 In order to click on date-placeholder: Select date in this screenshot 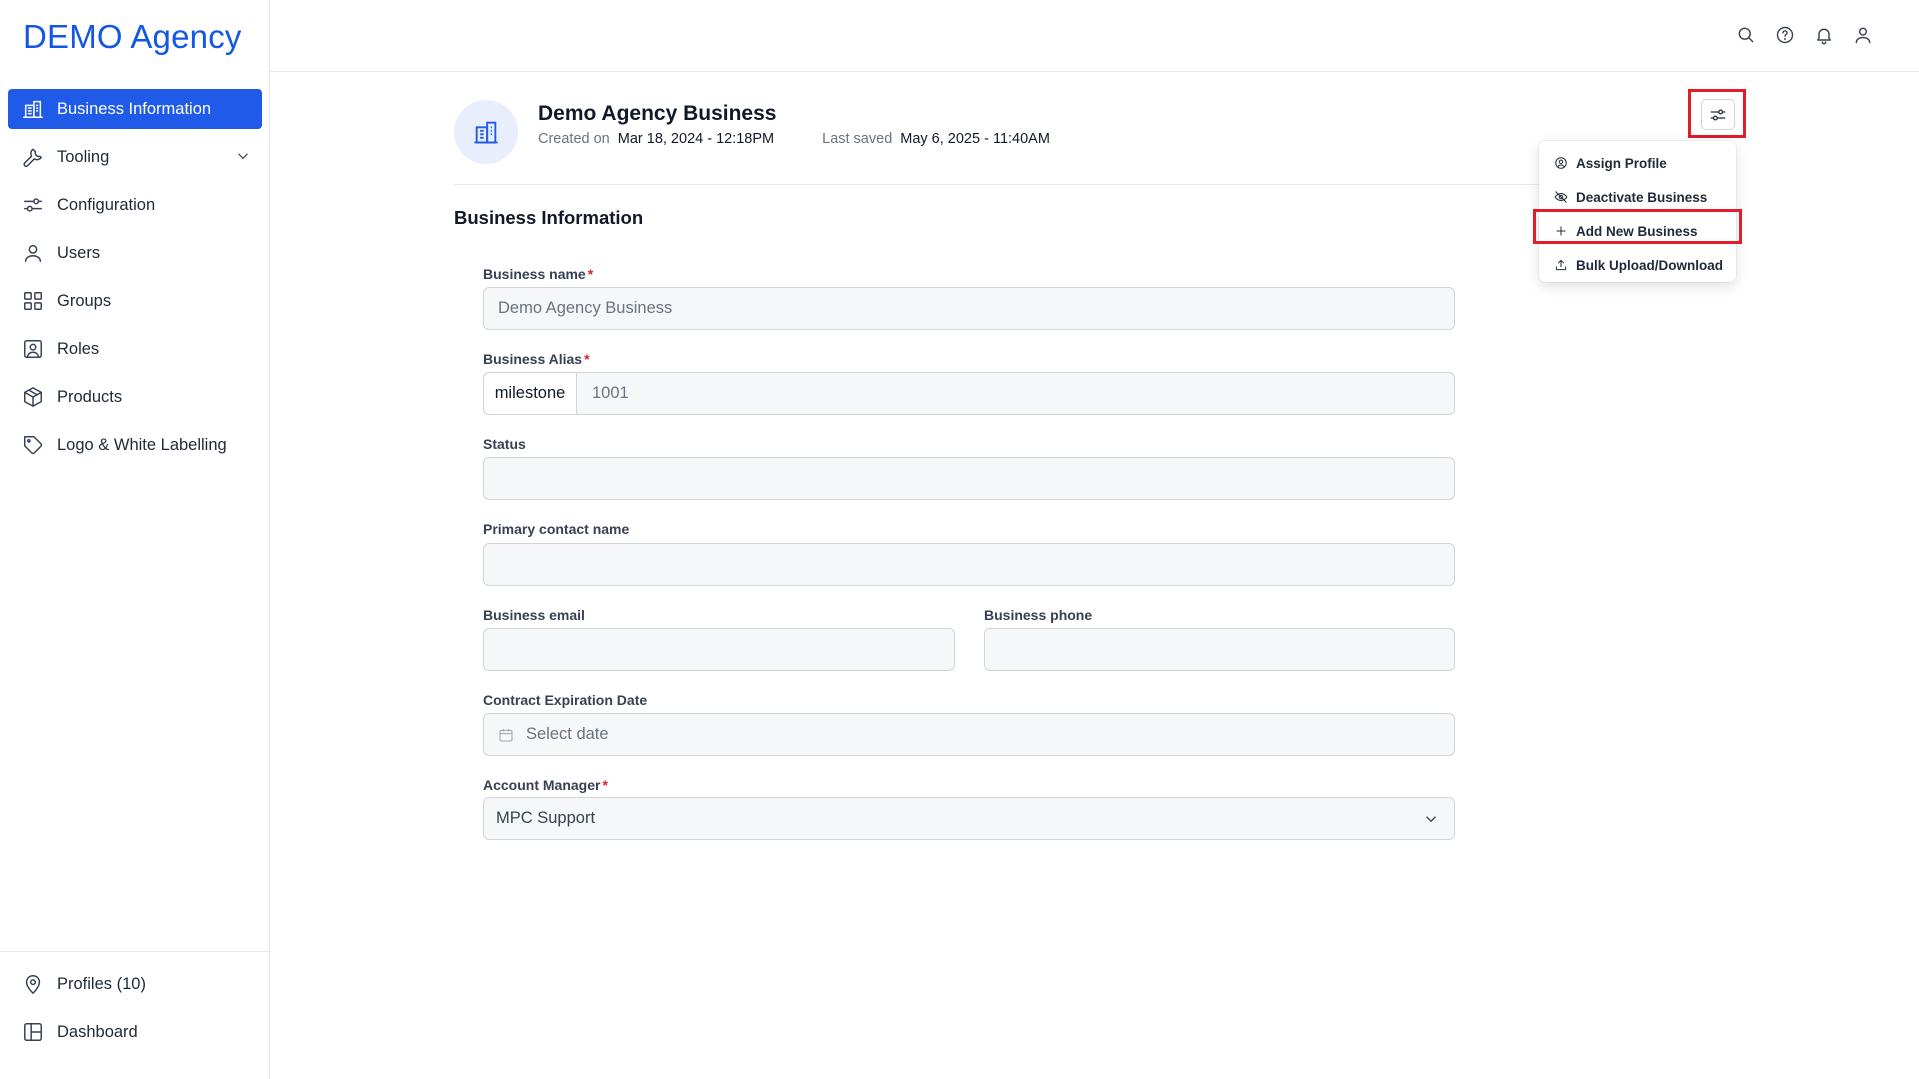, I will do `click(567, 734)`.